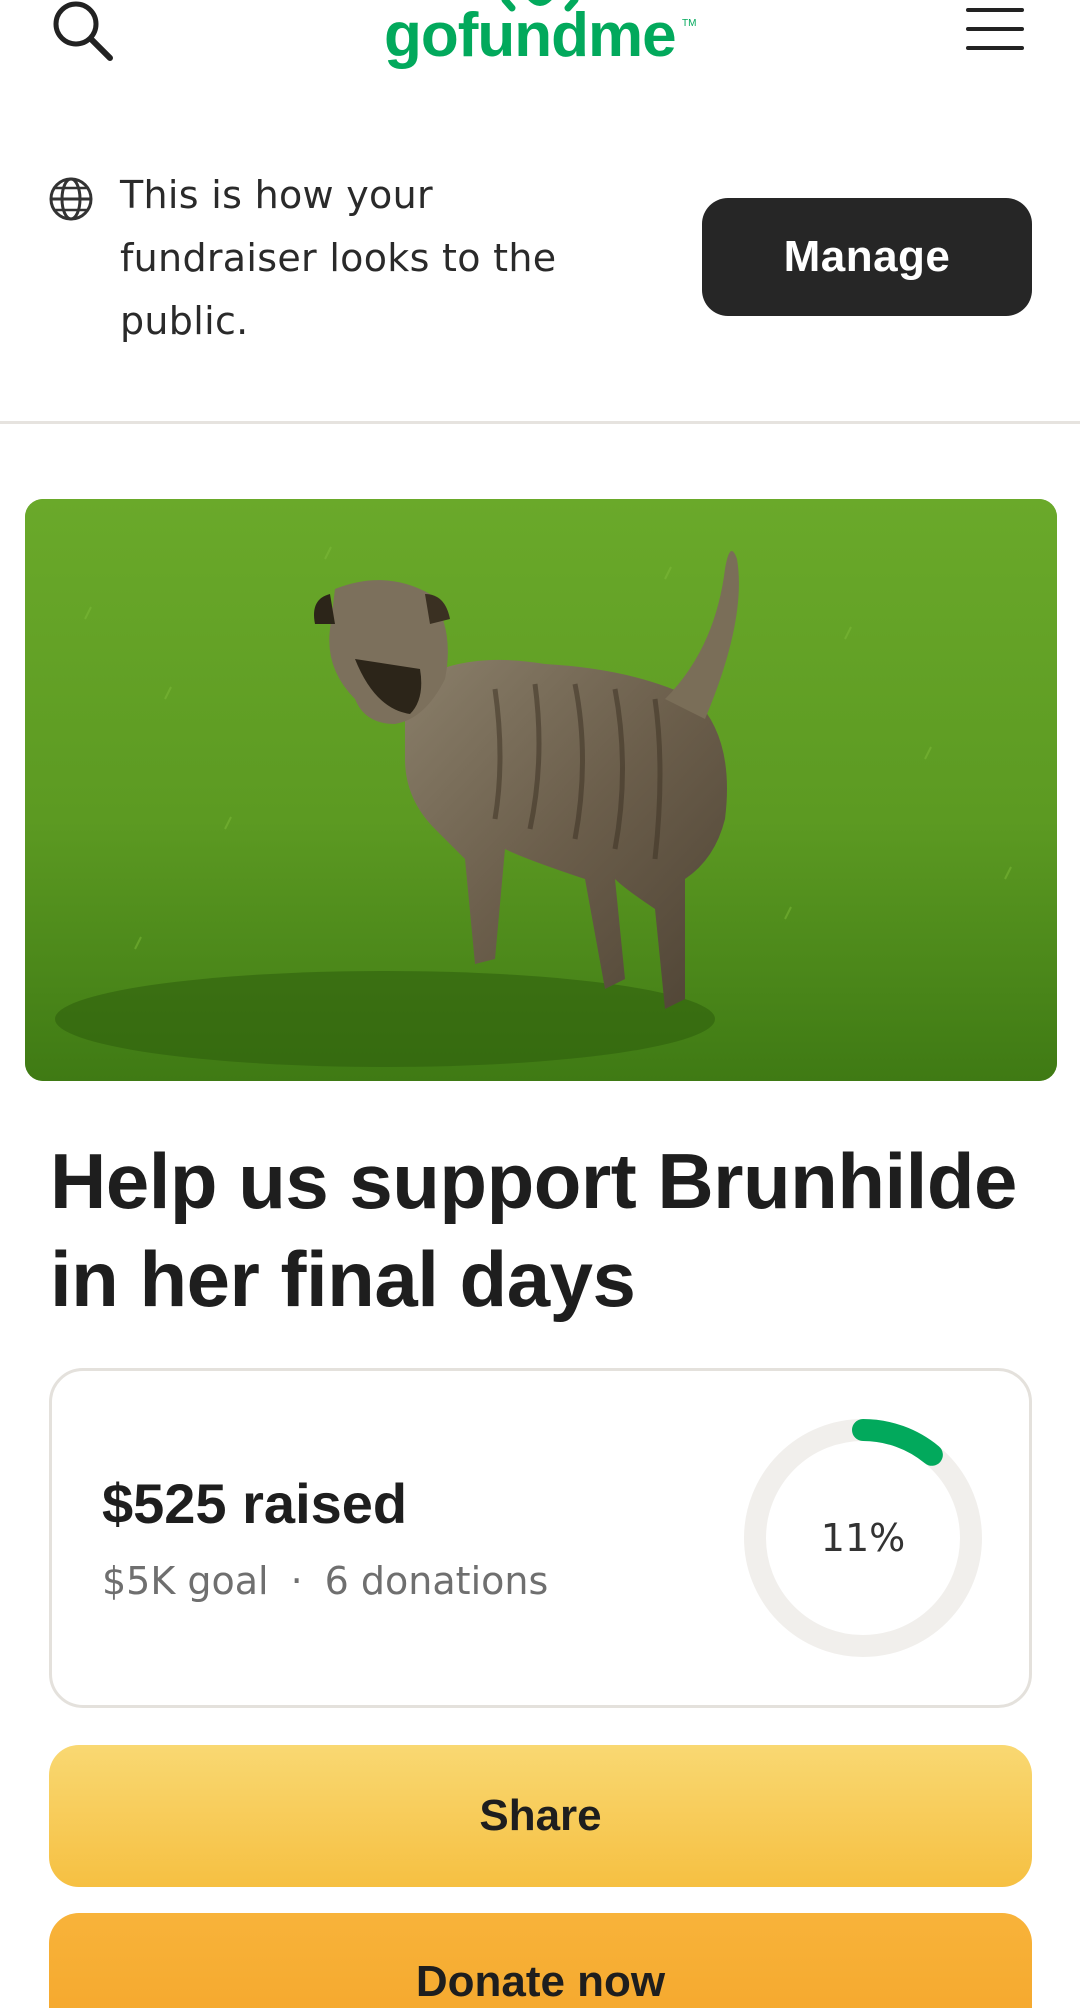 This screenshot has height=2008, width=1080. I want to click on donation-count: 6 donations, so click(437, 1581).